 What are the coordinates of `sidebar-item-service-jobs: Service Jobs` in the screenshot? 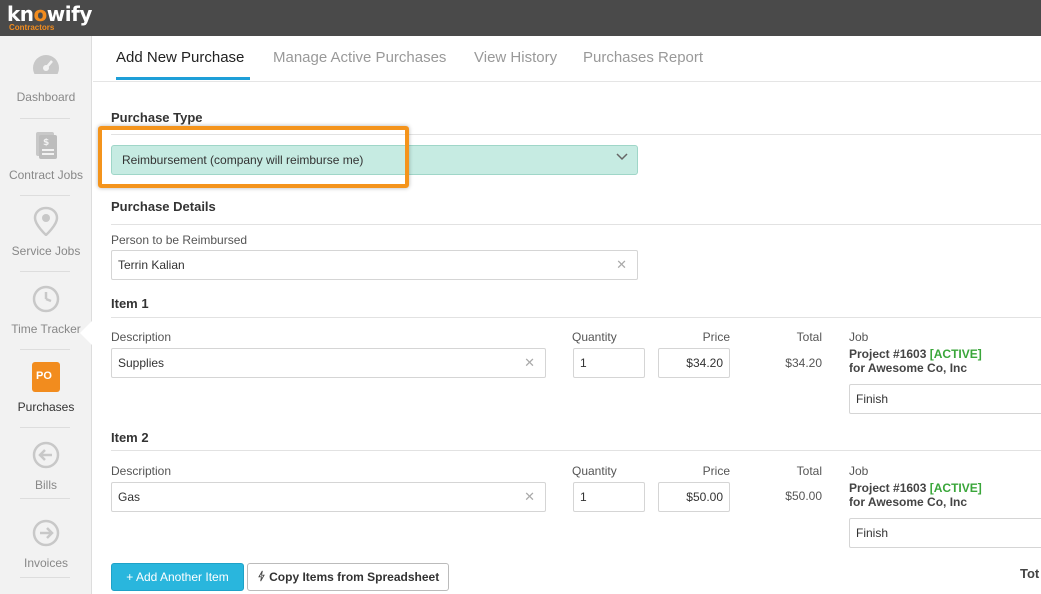 It's located at (46, 234).